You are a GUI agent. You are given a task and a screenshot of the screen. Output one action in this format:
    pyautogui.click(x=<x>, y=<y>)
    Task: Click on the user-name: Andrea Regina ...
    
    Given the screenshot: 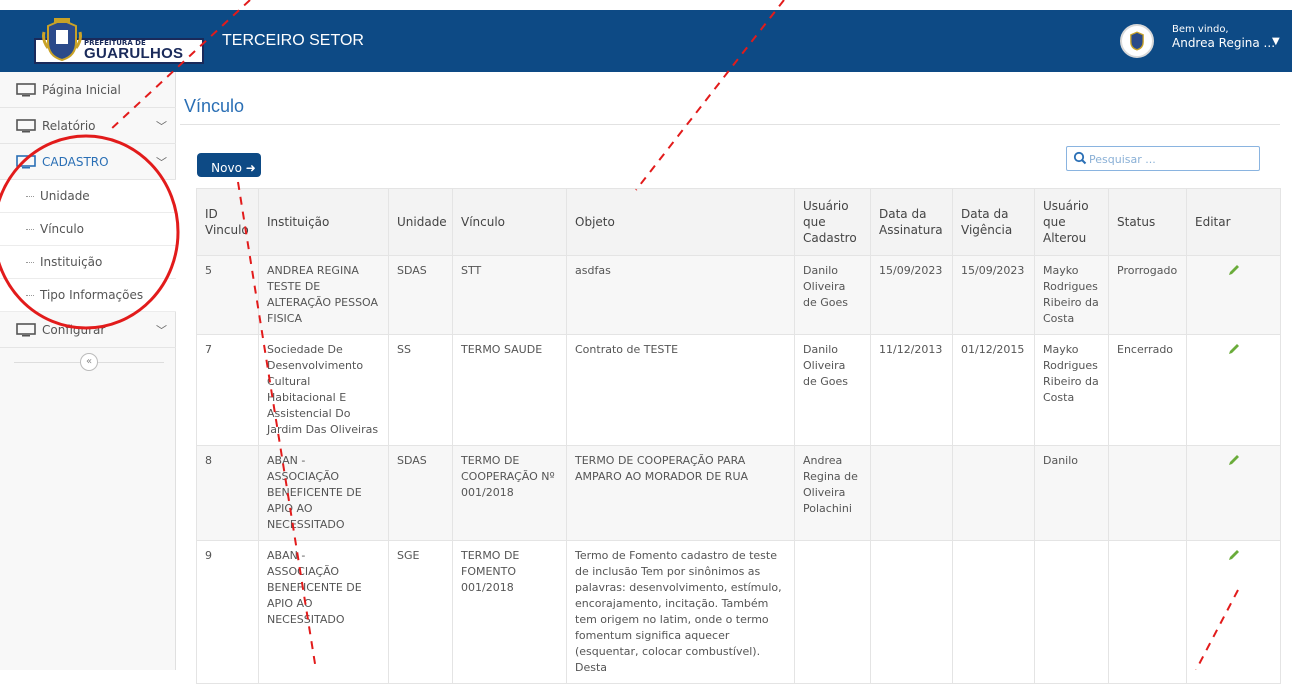 What is the action you would take?
    pyautogui.click(x=1224, y=43)
    